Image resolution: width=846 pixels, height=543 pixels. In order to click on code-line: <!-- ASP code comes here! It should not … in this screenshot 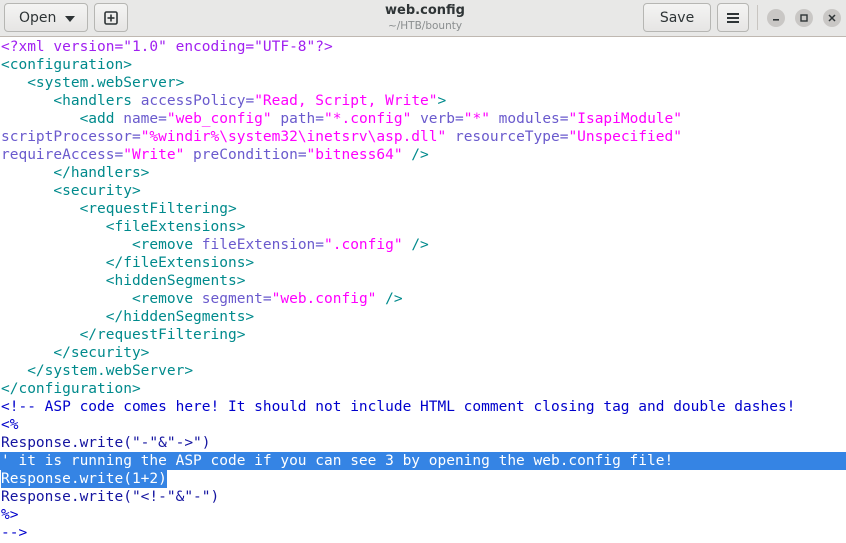, I will do `click(398, 407)`.